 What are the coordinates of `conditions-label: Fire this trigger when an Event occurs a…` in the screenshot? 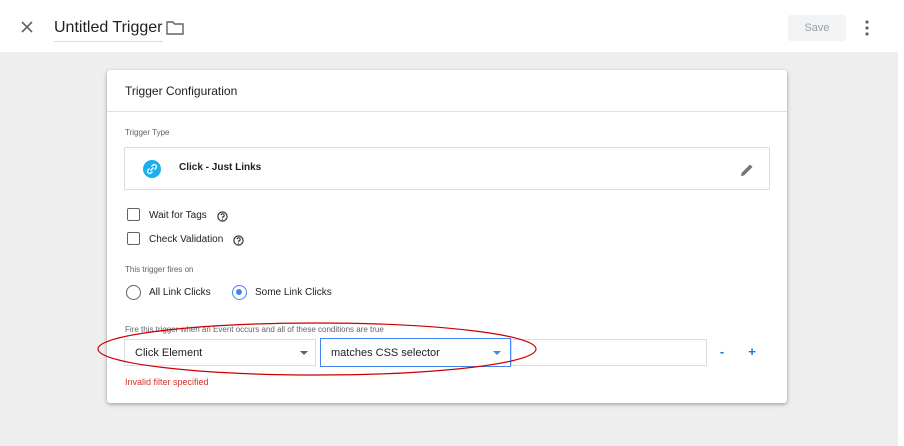 It's located at (254, 329).